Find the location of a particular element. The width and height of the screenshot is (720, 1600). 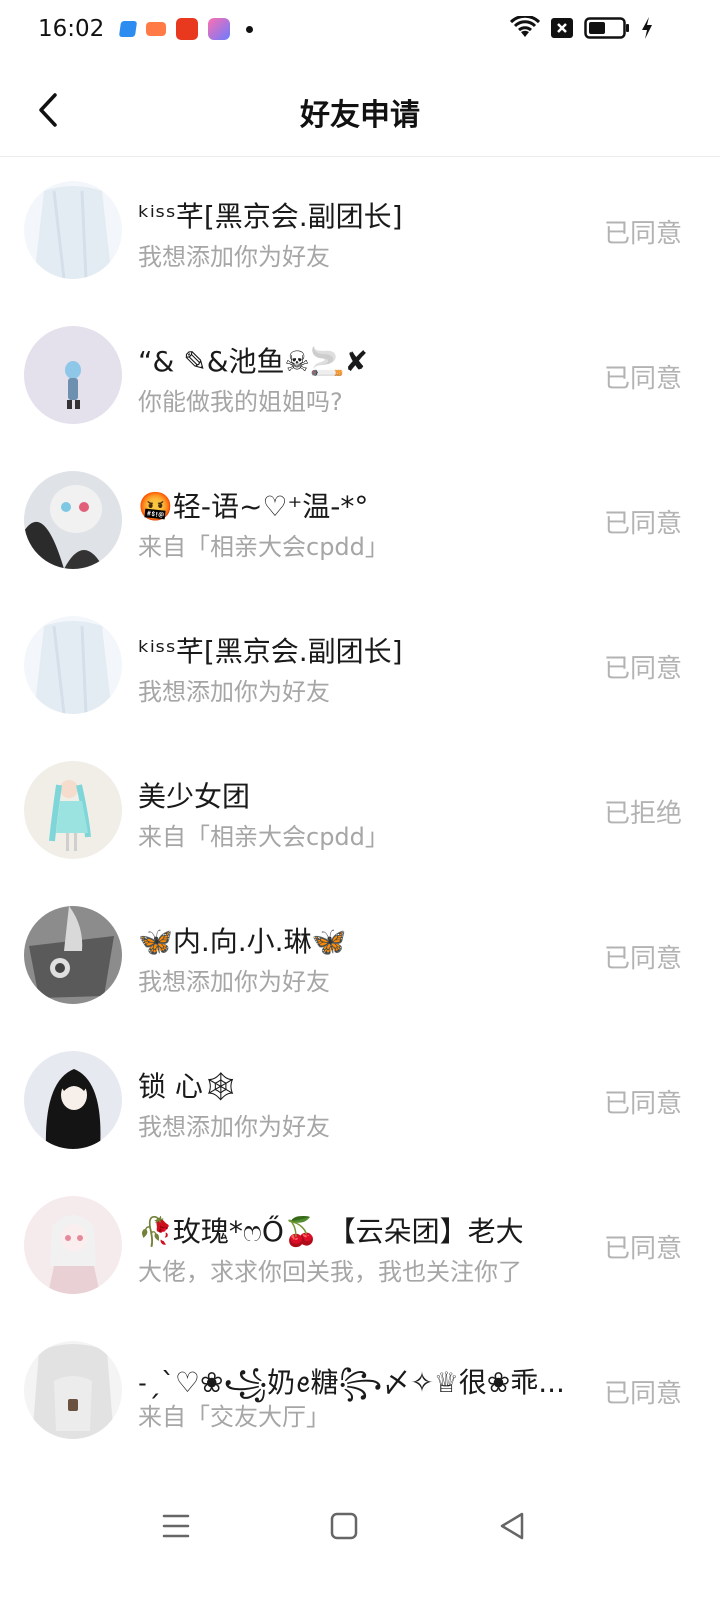

nav-back-button is located at coordinates (512, 1526).